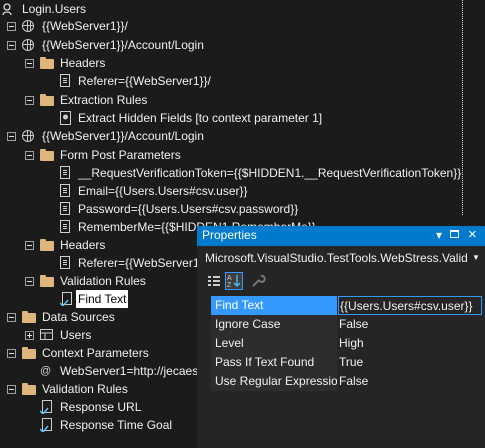  What do you see at coordinates (144, 81) in the screenshot?
I see `header-label: Referer={{WebServer1}}/` at bounding box center [144, 81].